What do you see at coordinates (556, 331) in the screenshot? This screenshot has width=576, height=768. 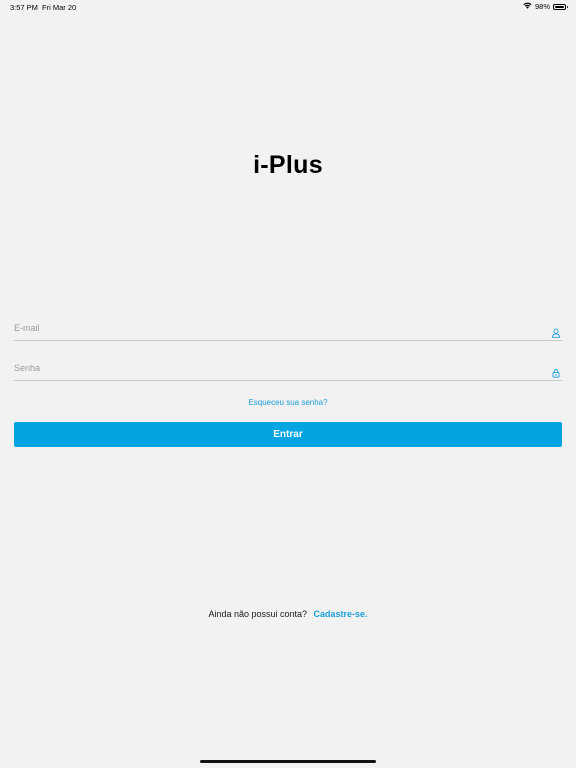 I see `user-icon` at bounding box center [556, 331].